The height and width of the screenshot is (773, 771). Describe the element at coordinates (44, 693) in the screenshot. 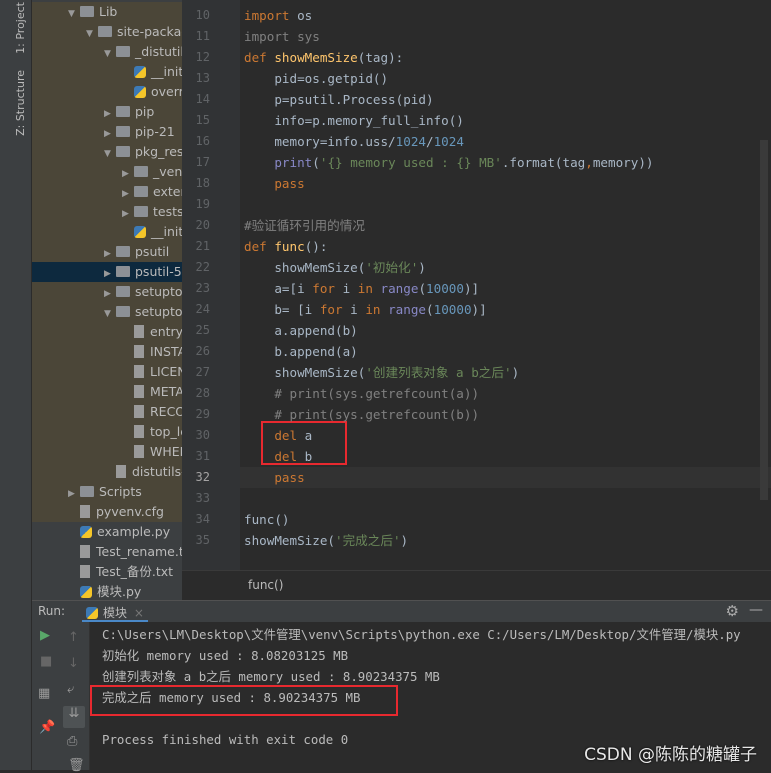

I see `layout-icon: ▦` at that location.